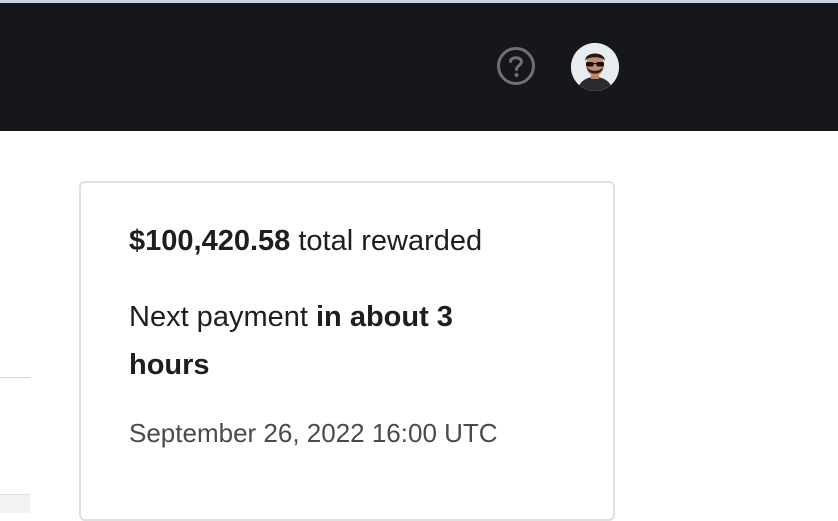 The height and width of the screenshot is (521, 838). I want to click on total-rewarded-line: $100,420.58 total rewarded, so click(305, 241).